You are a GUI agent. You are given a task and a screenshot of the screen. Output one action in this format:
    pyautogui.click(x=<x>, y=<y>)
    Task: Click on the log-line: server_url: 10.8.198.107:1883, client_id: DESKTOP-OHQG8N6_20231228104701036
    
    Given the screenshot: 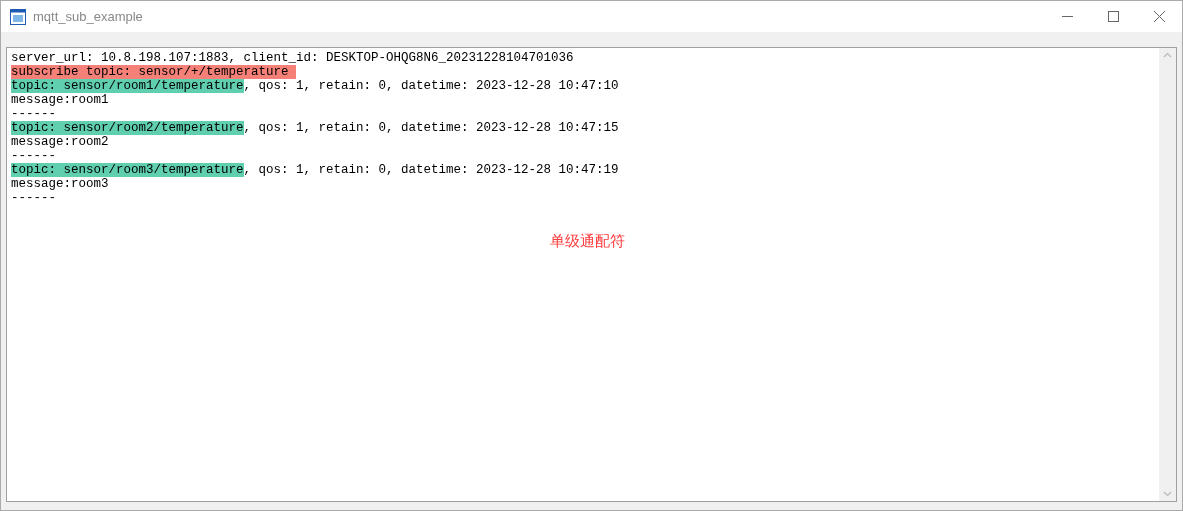 What is the action you would take?
    pyautogui.click(x=293, y=58)
    